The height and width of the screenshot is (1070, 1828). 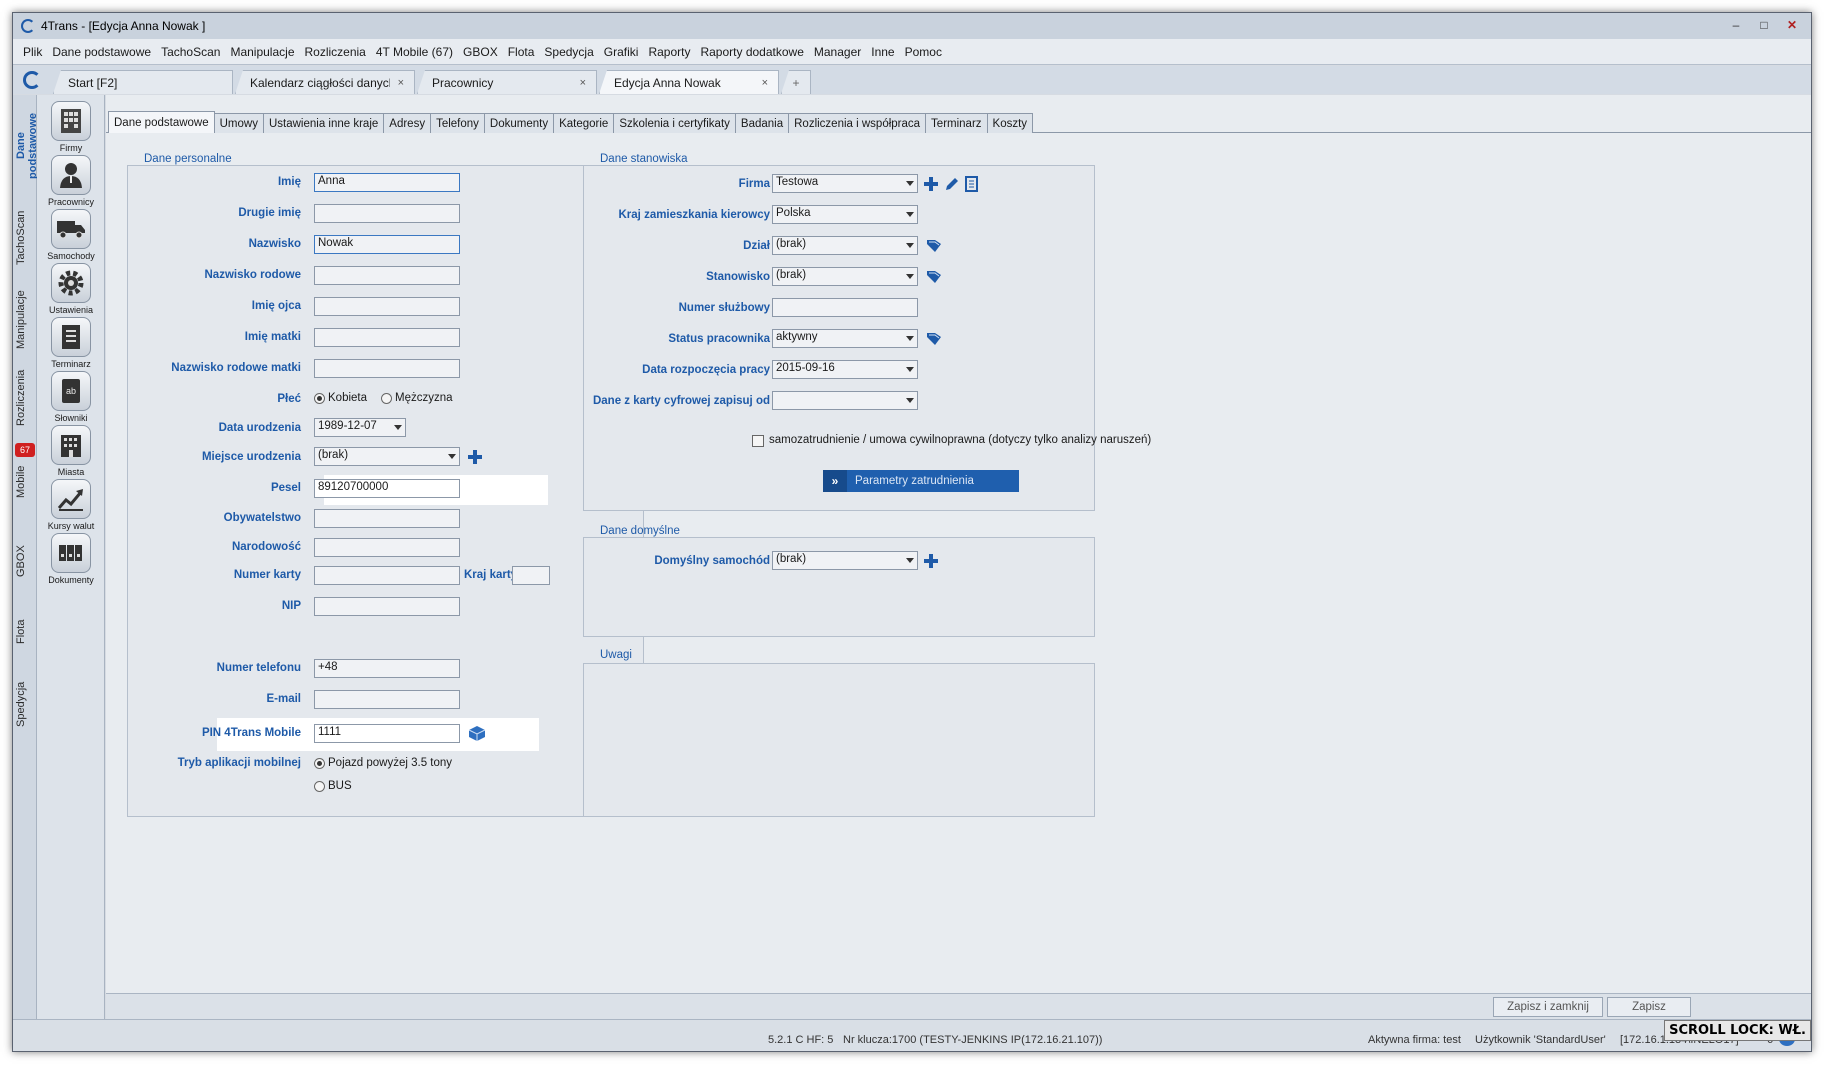 What do you see at coordinates (387, 456) in the screenshot?
I see `miejsce-urodzenia-select: (brak)` at bounding box center [387, 456].